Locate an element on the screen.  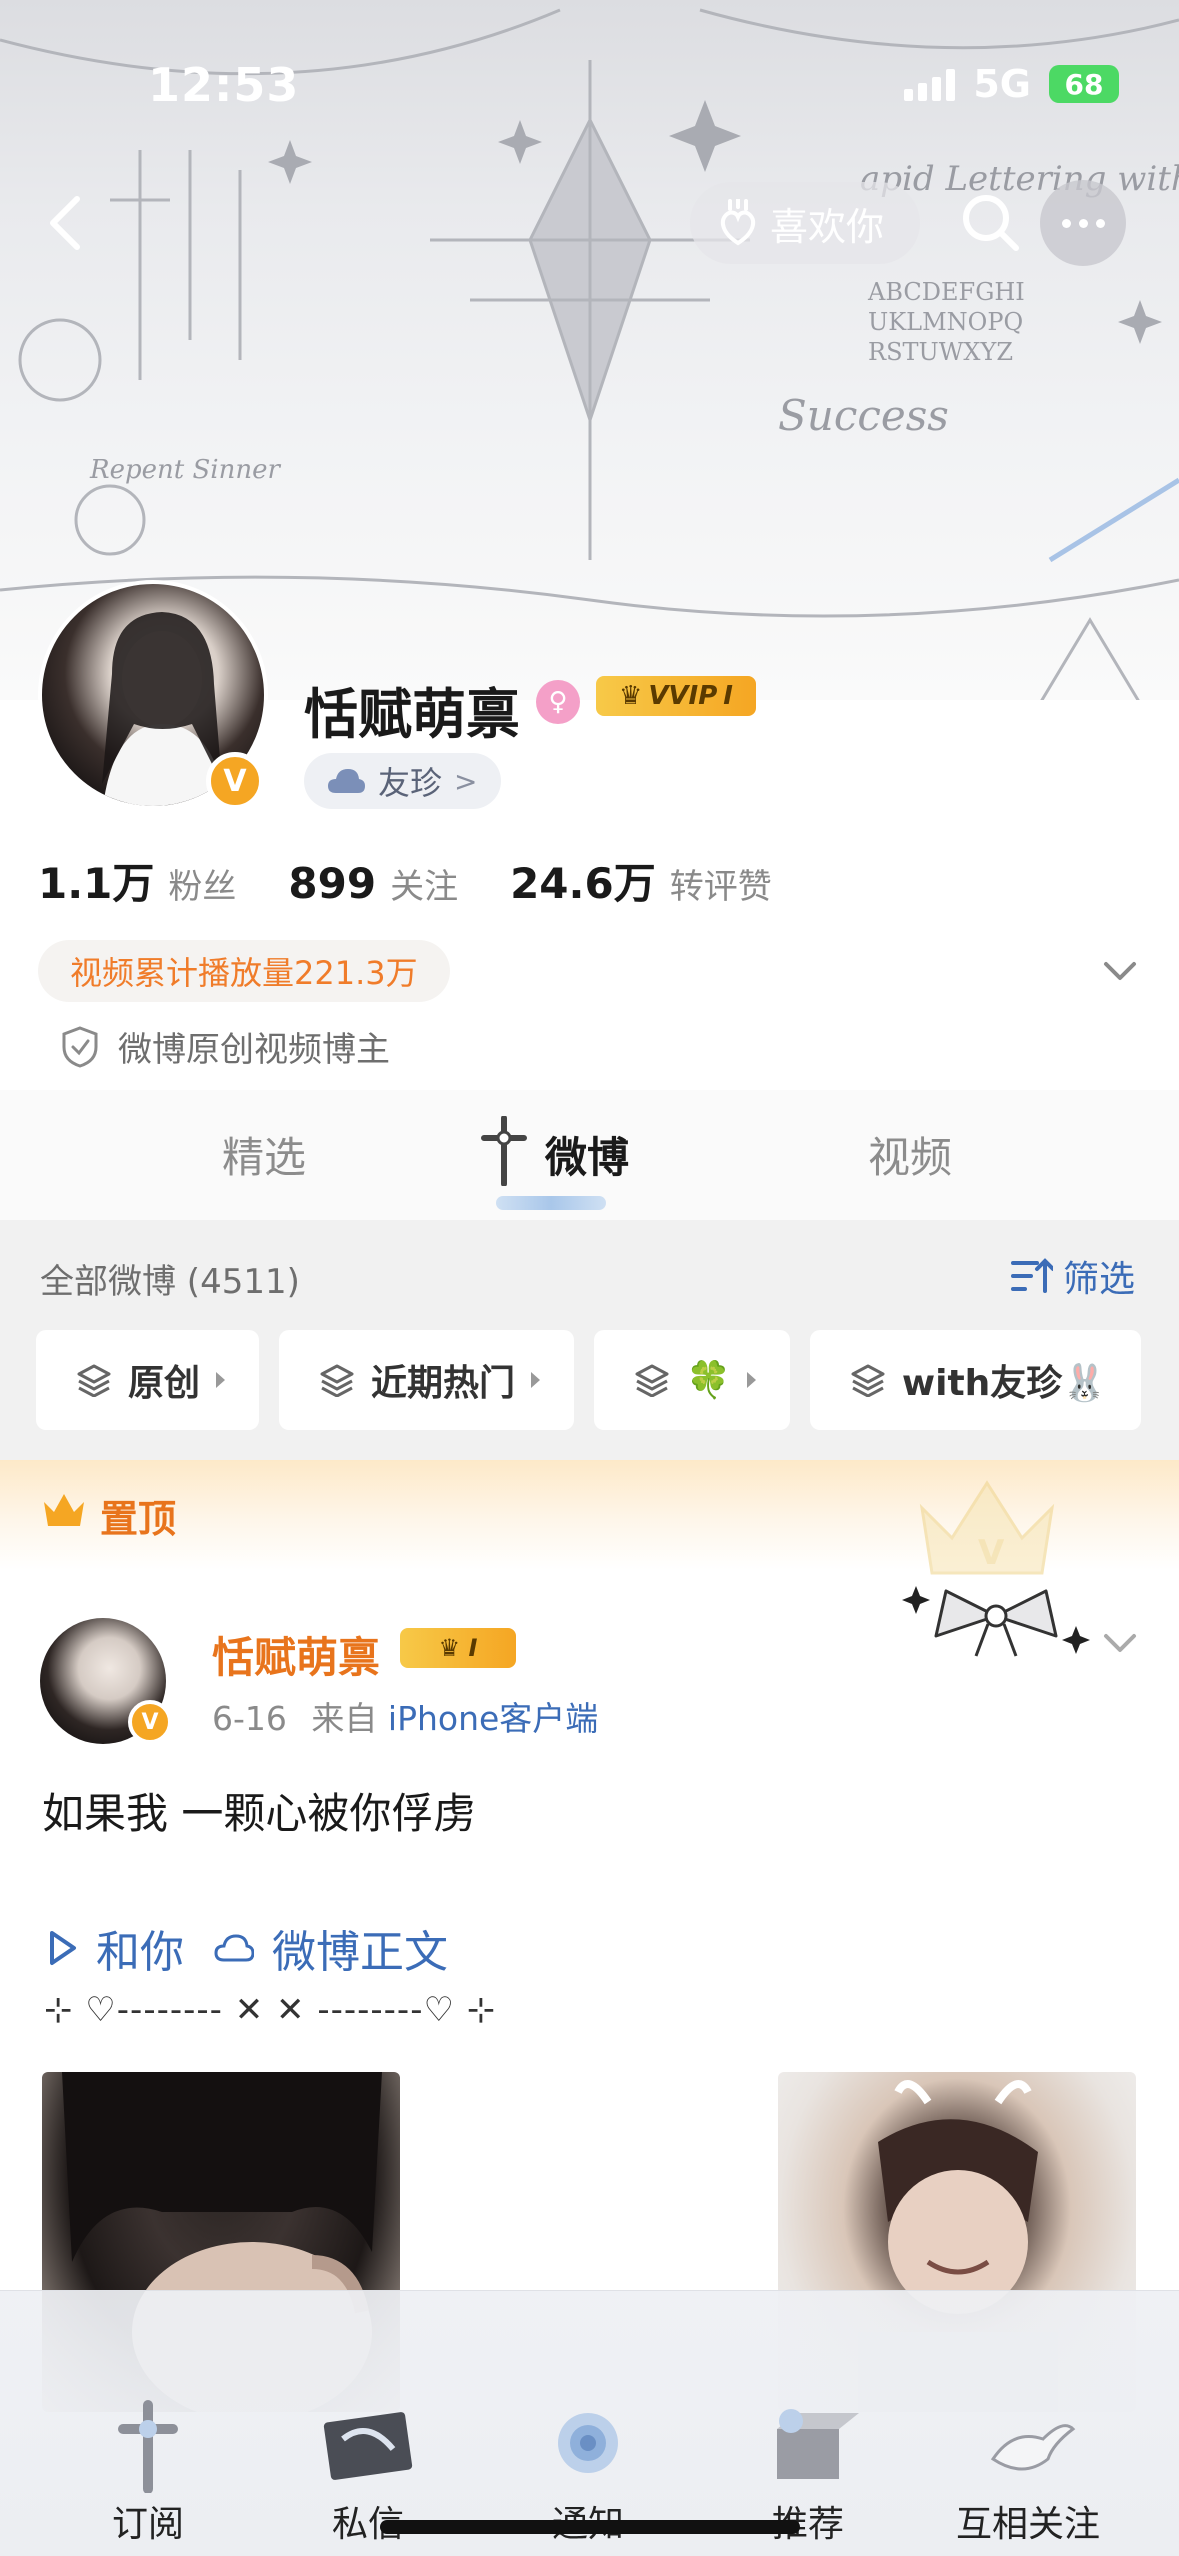
box-icon is located at coordinates (818, 2444).